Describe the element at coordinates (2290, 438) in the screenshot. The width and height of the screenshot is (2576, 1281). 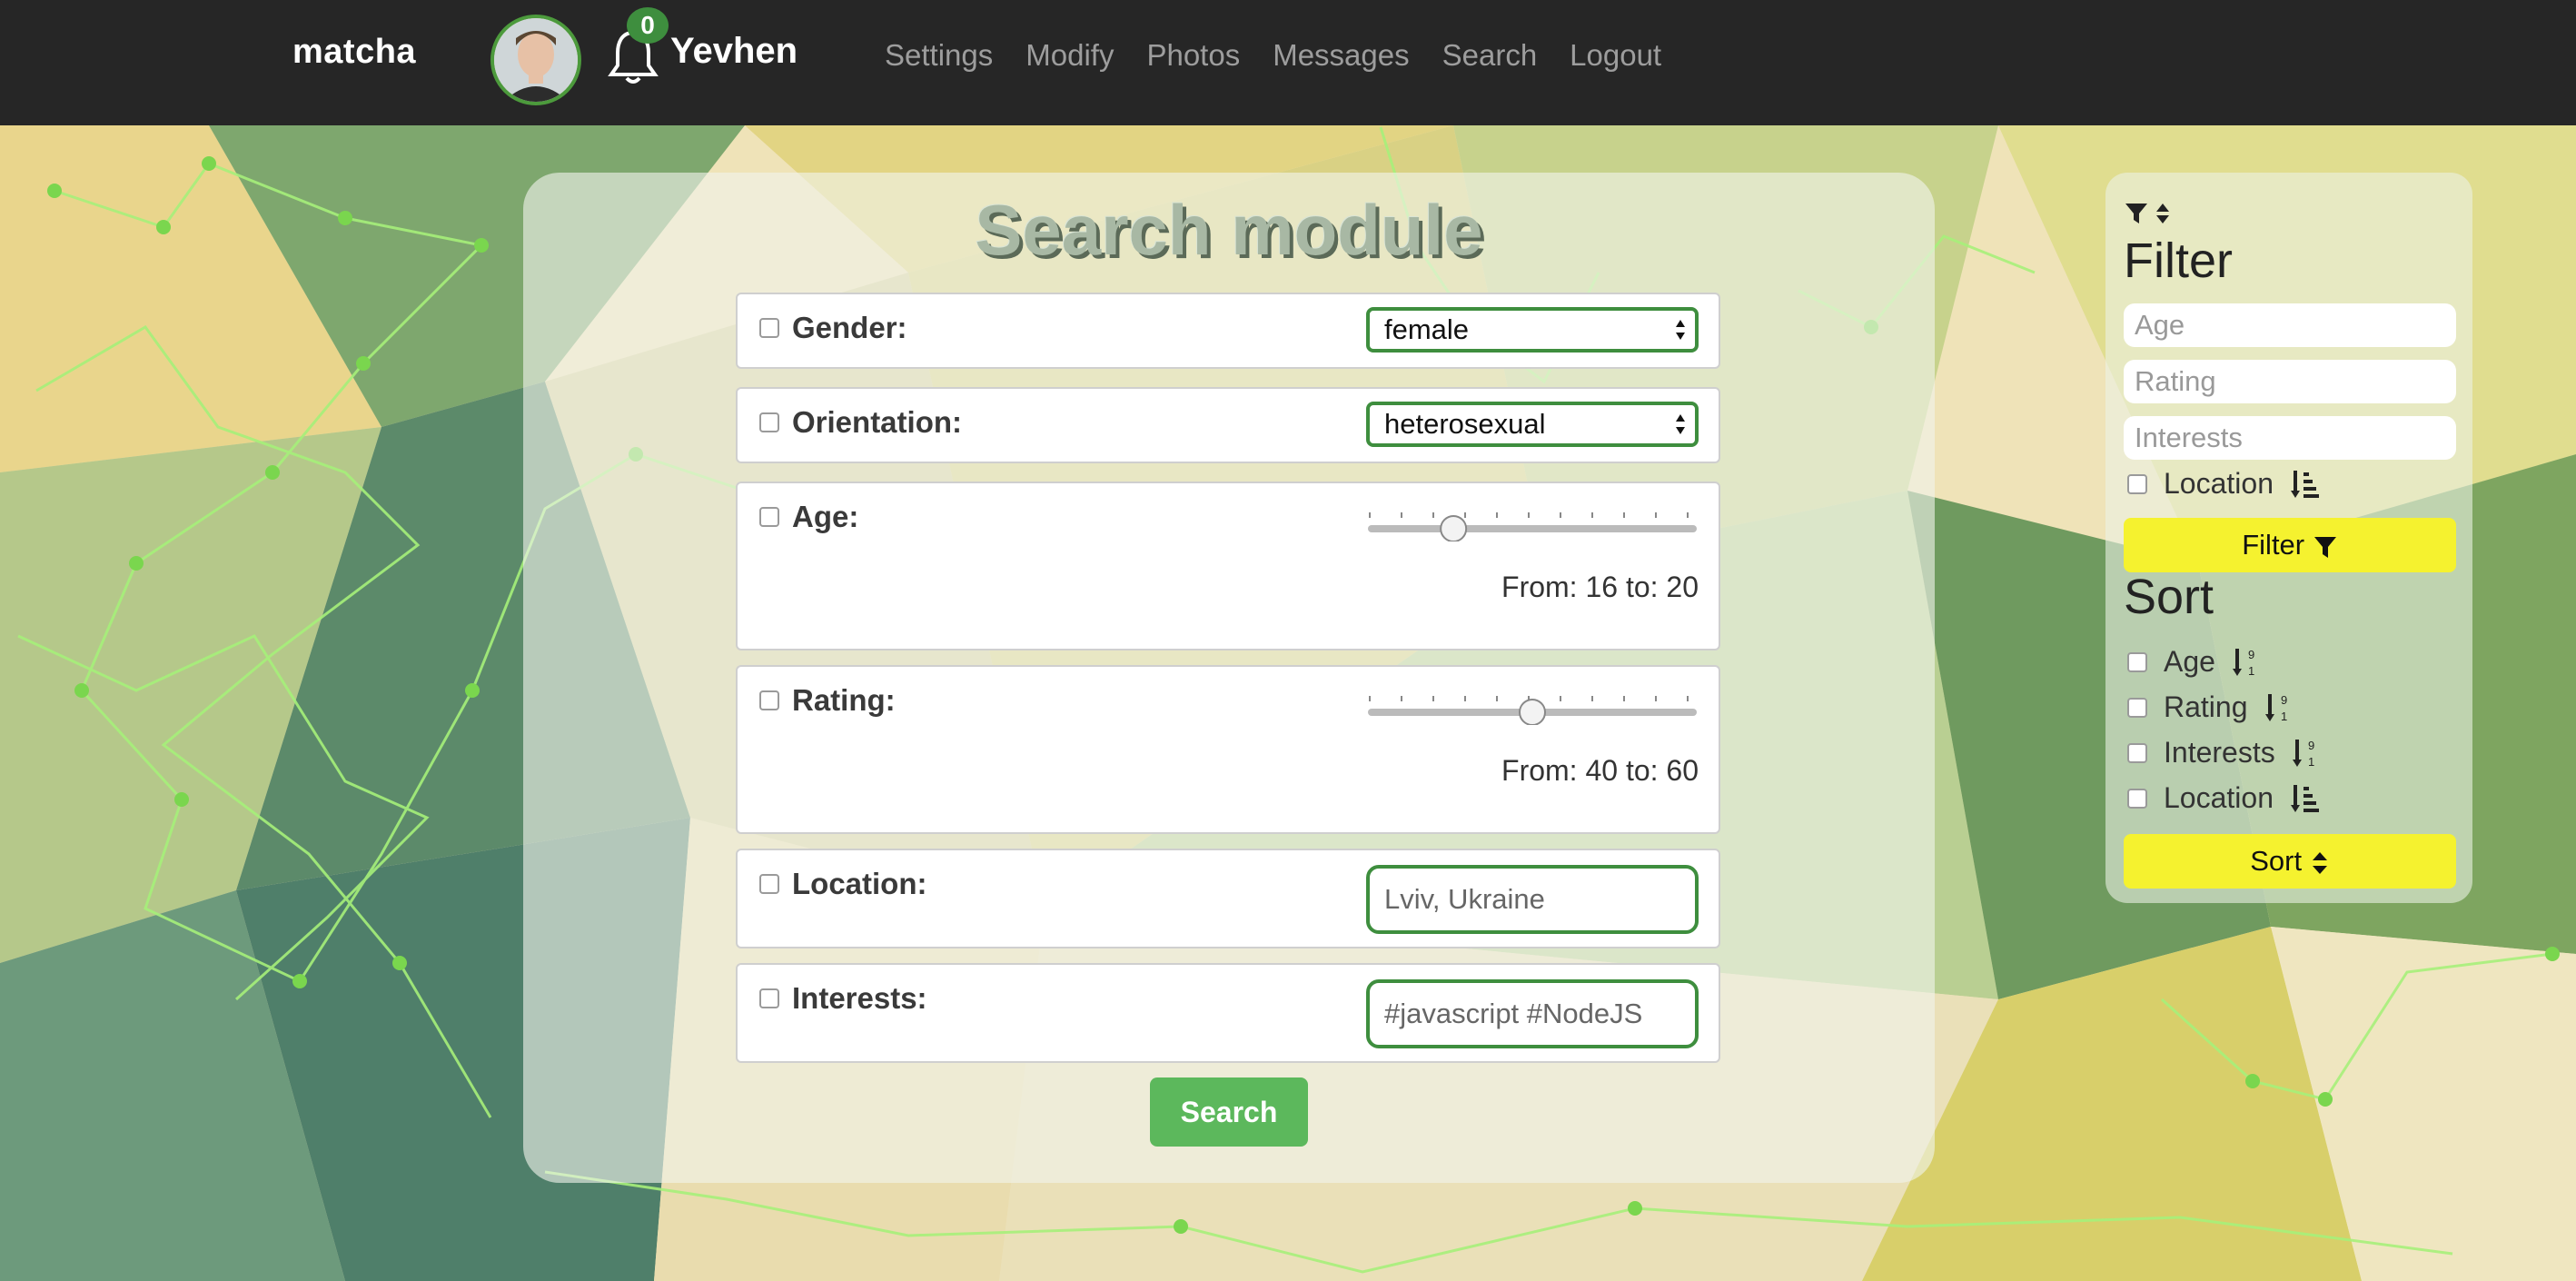
I see `filter-interests-input: Interests` at that location.